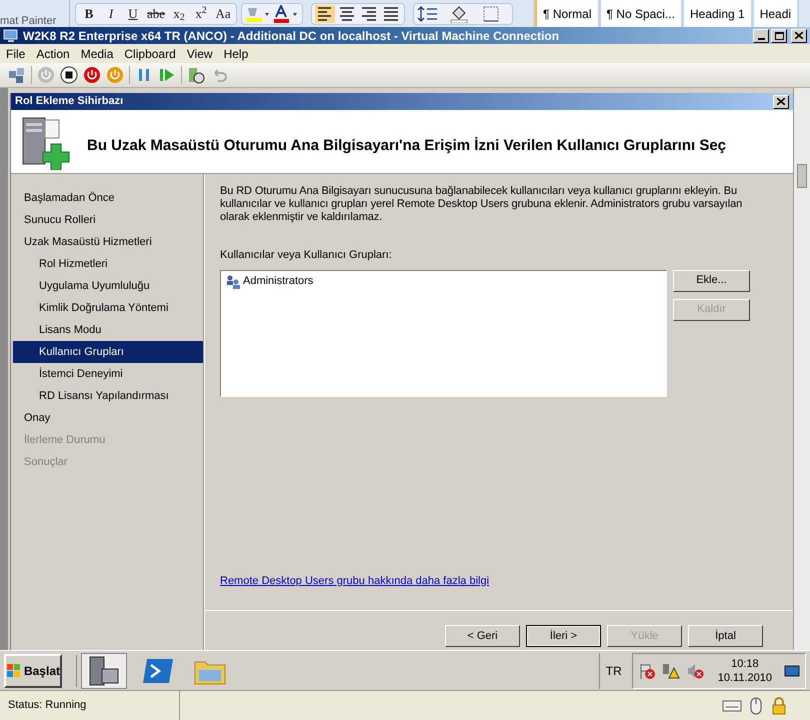 The image size is (810, 720). What do you see at coordinates (745, 663) in the screenshot?
I see `clock-time: 10:18` at bounding box center [745, 663].